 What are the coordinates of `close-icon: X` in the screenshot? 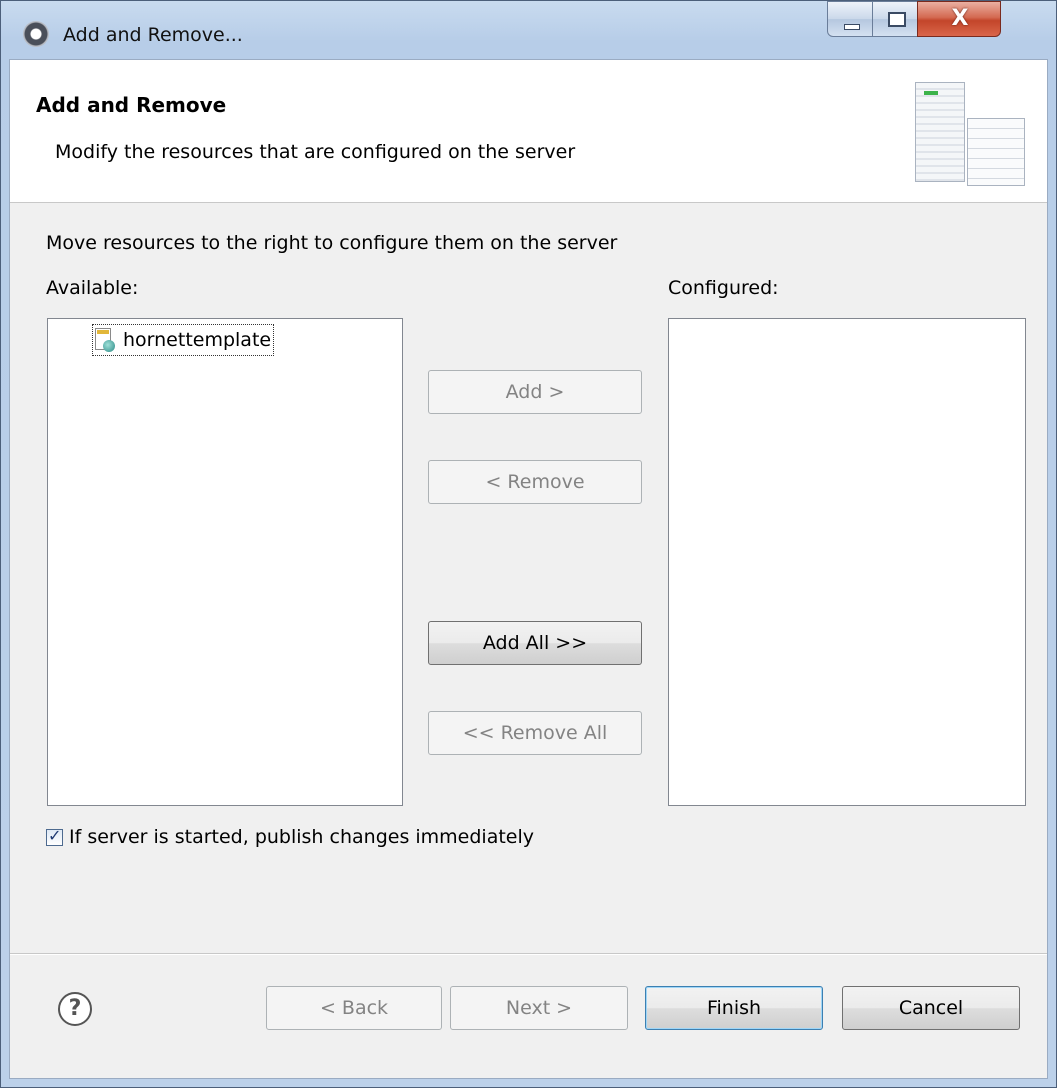 It's located at (960, 18).